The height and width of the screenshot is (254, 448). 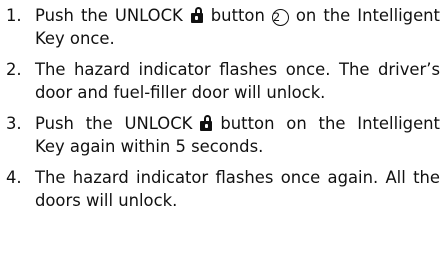 What do you see at coordinates (14, 123) in the screenshot?
I see `step-number: 3.` at bounding box center [14, 123].